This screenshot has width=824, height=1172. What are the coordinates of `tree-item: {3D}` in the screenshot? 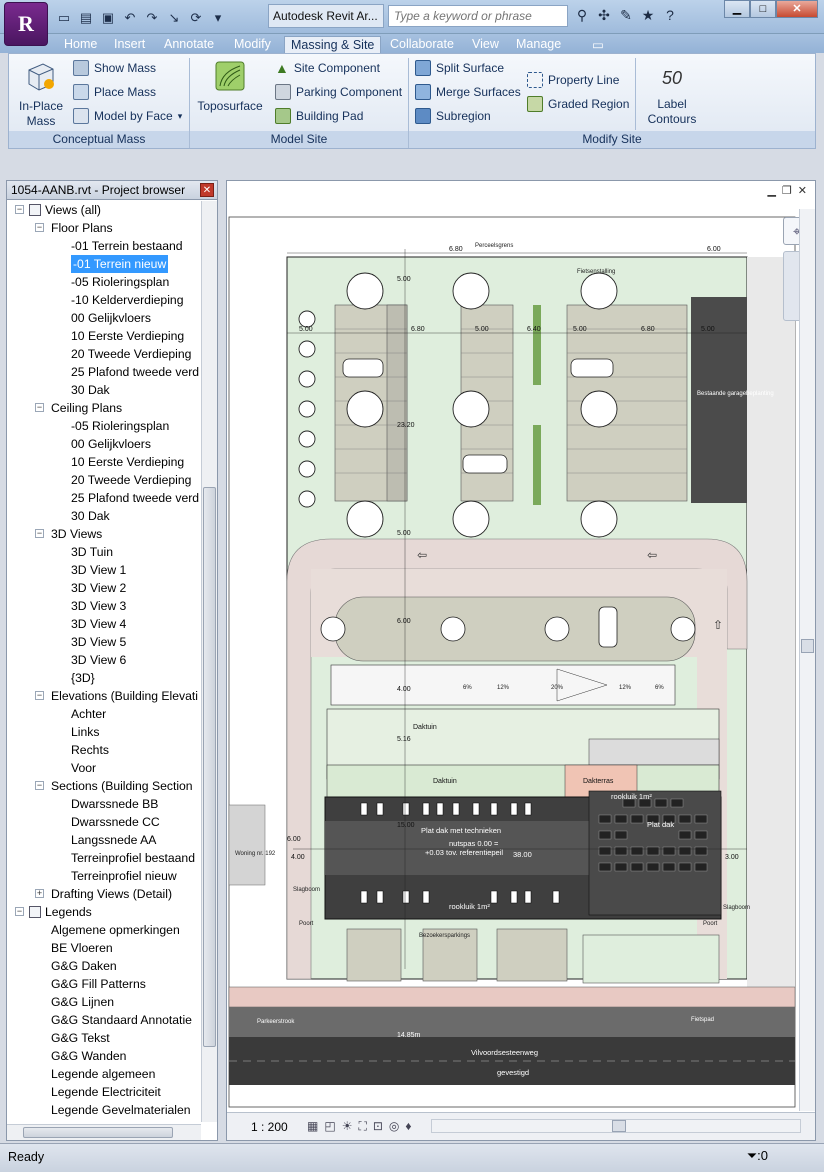 It's located at (104, 678).